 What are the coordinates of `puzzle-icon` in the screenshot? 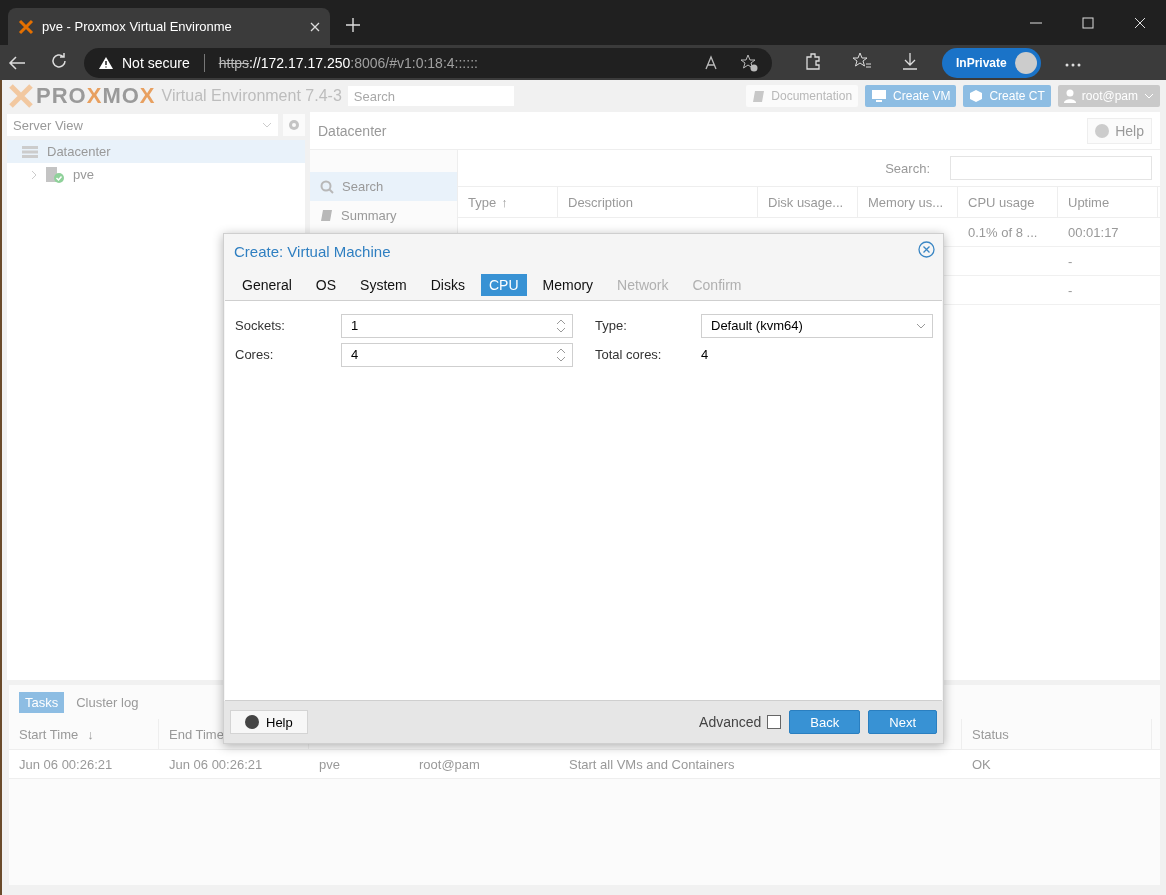 It's located at (813, 61).